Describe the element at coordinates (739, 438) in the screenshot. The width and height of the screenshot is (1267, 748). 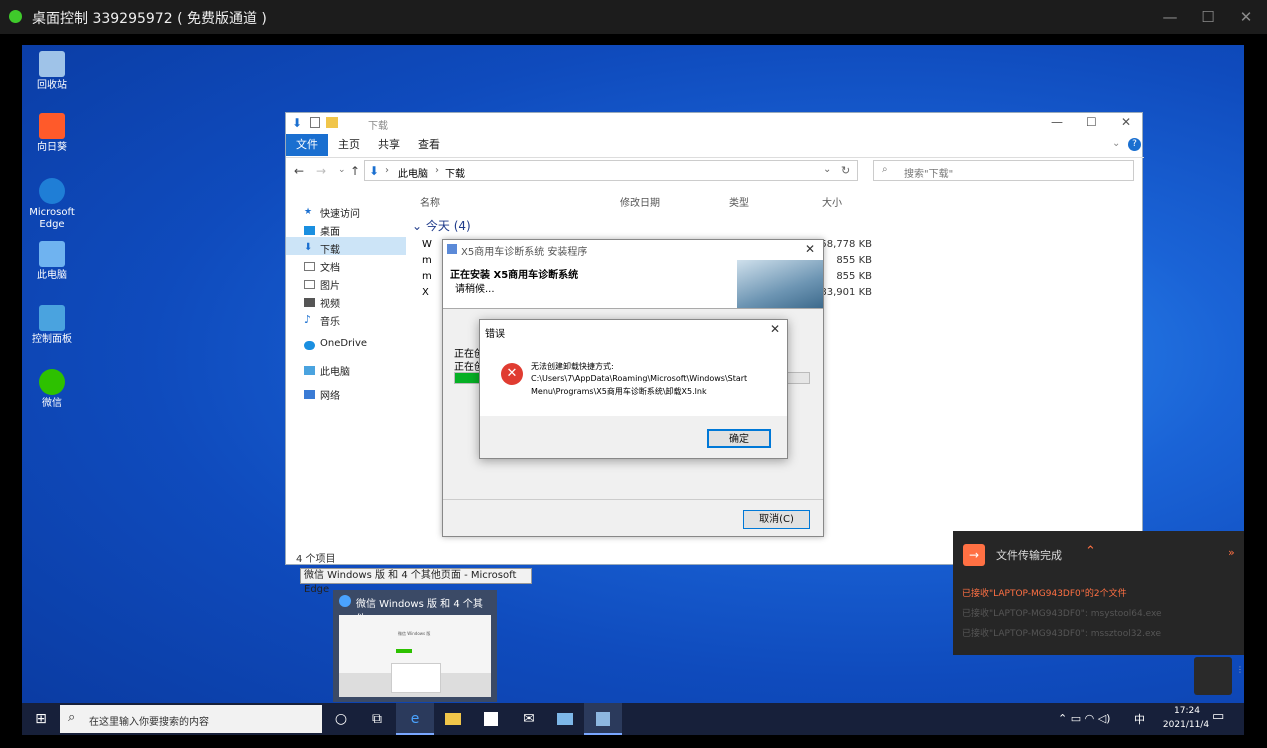
I see `ok-button: 确定` at that location.